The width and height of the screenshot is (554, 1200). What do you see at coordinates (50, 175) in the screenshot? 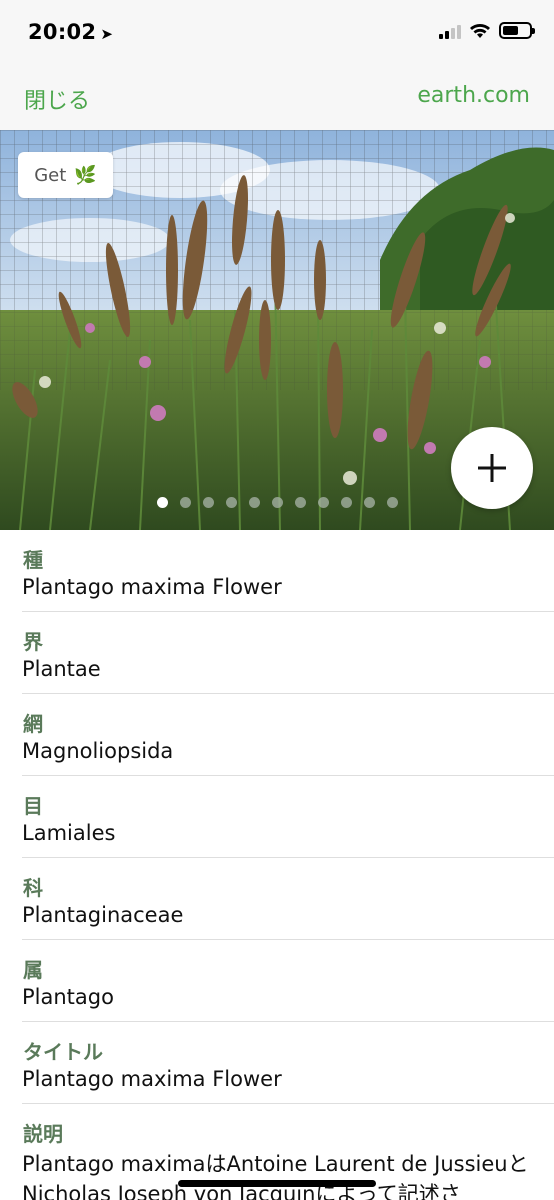
I see `get-label: Get` at bounding box center [50, 175].